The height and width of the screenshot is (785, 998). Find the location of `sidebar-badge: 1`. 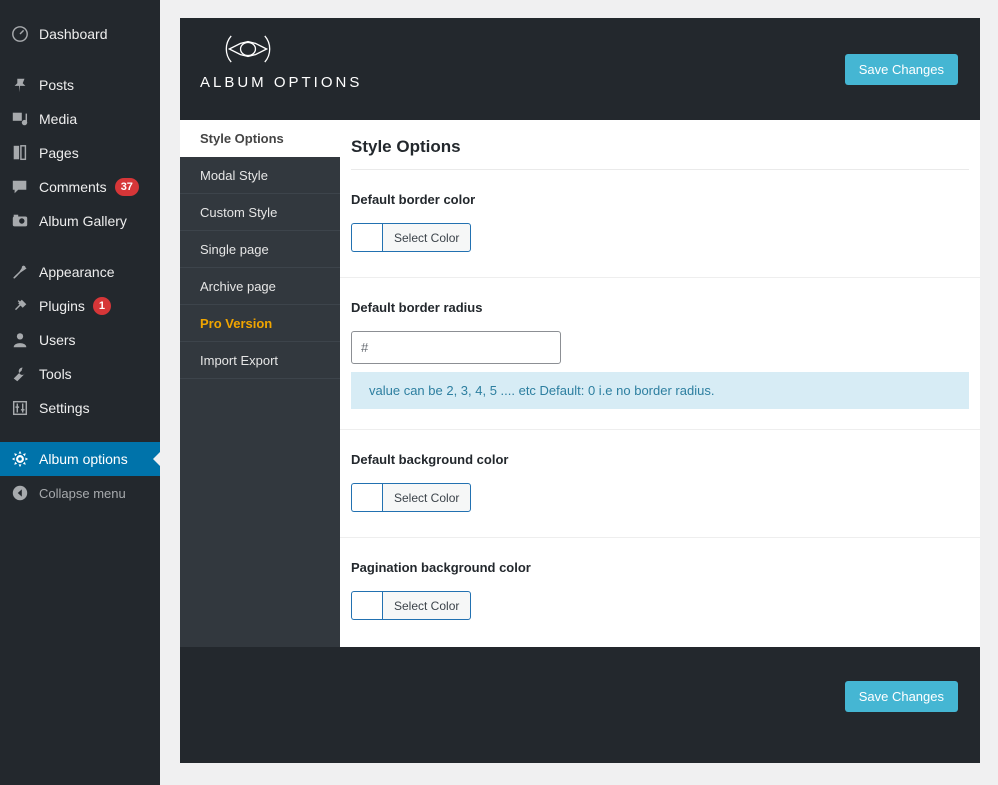

sidebar-badge: 1 is located at coordinates (102, 306).